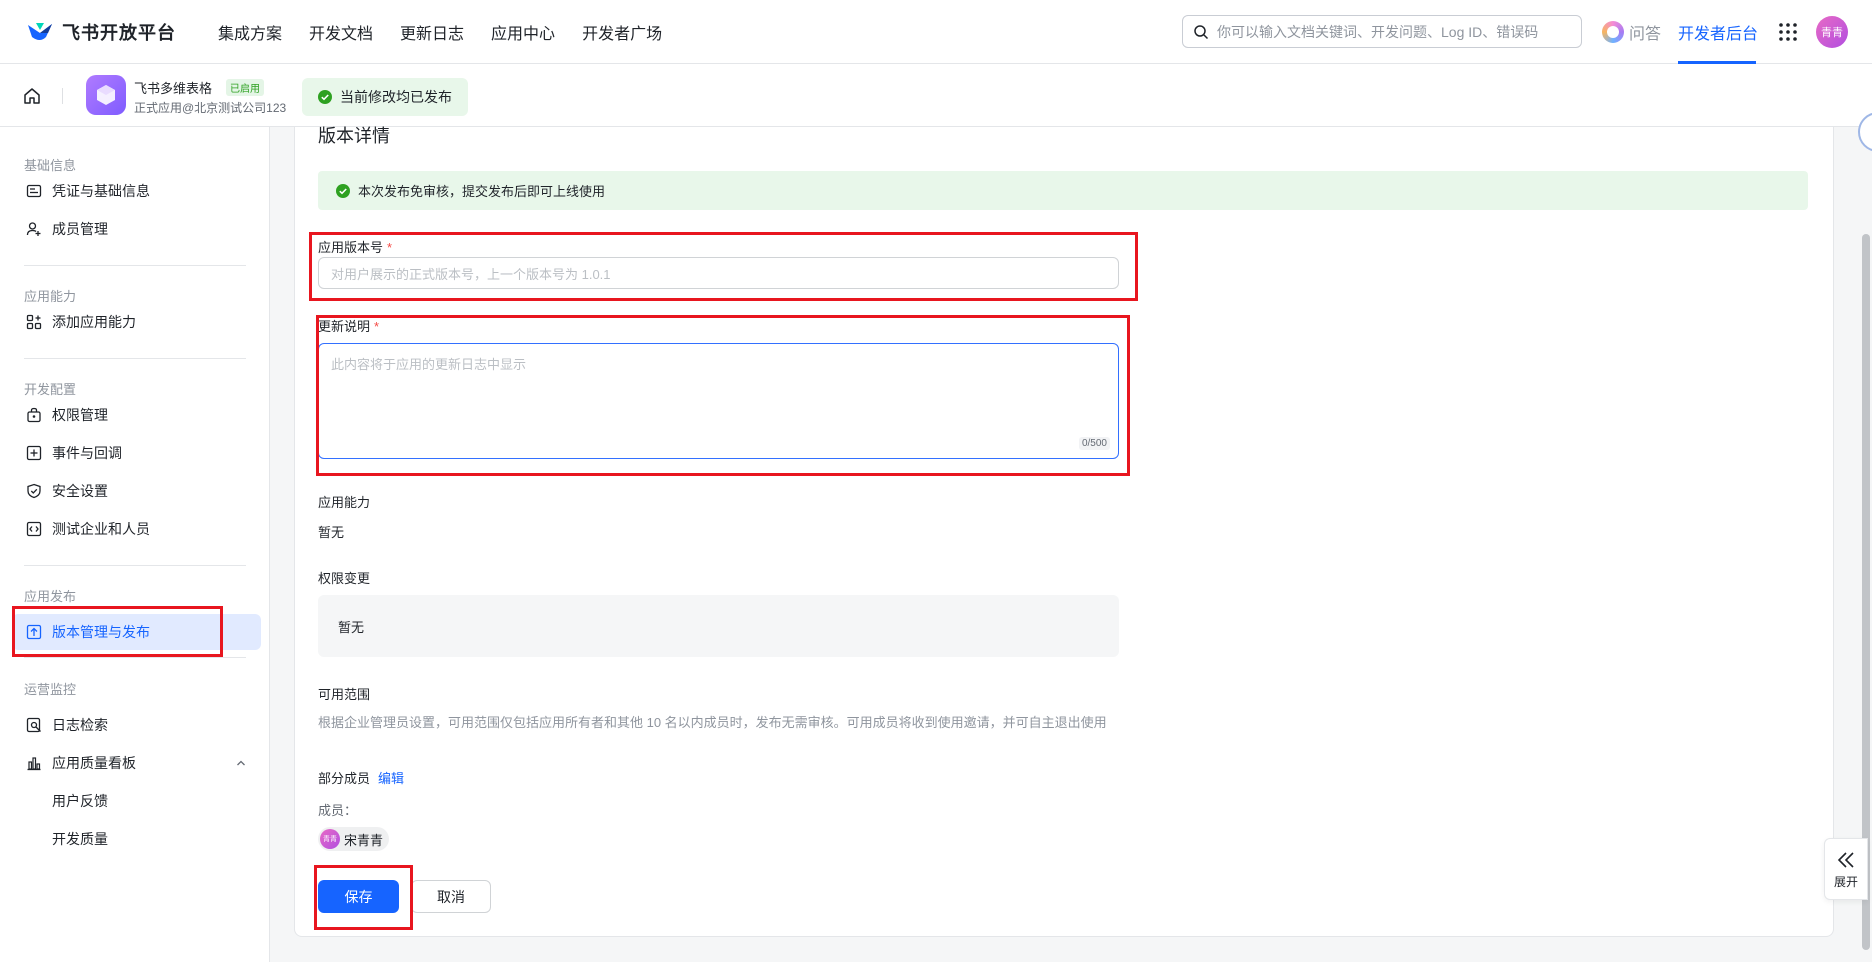 Image resolution: width=1872 pixels, height=962 pixels. What do you see at coordinates (106, 95) in the screenshot?
I see `app-logo-icon` at bounding box center [106, 95].